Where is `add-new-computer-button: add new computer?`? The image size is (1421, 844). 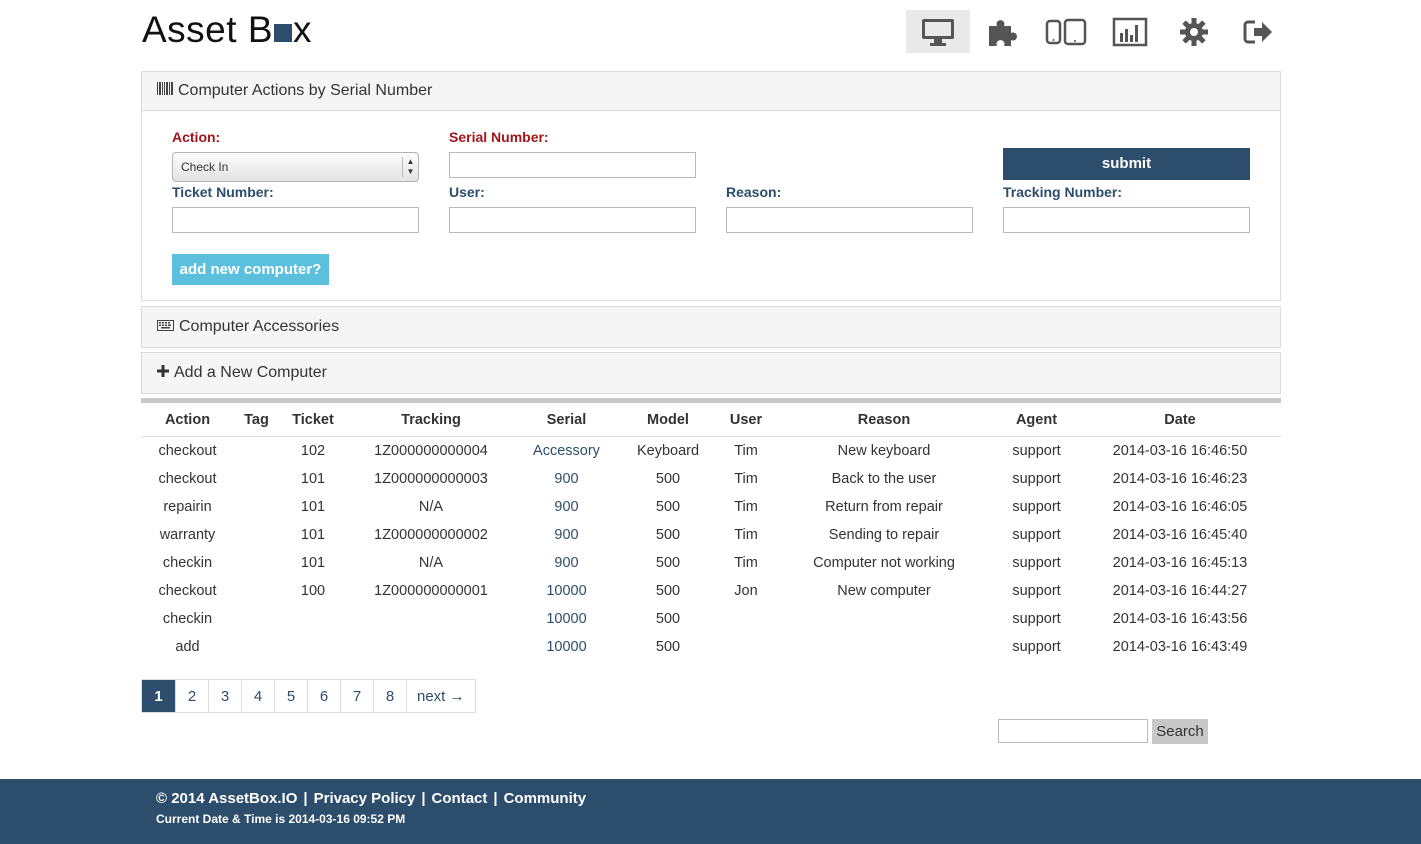
add-new-computer-button: add new computer? is located at coordinates (250, 269).